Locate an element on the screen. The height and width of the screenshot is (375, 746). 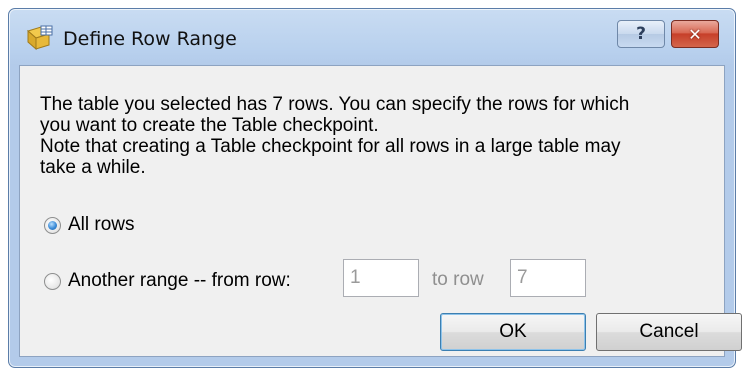
message-line: take a while. is located at coordinates (93, 167).